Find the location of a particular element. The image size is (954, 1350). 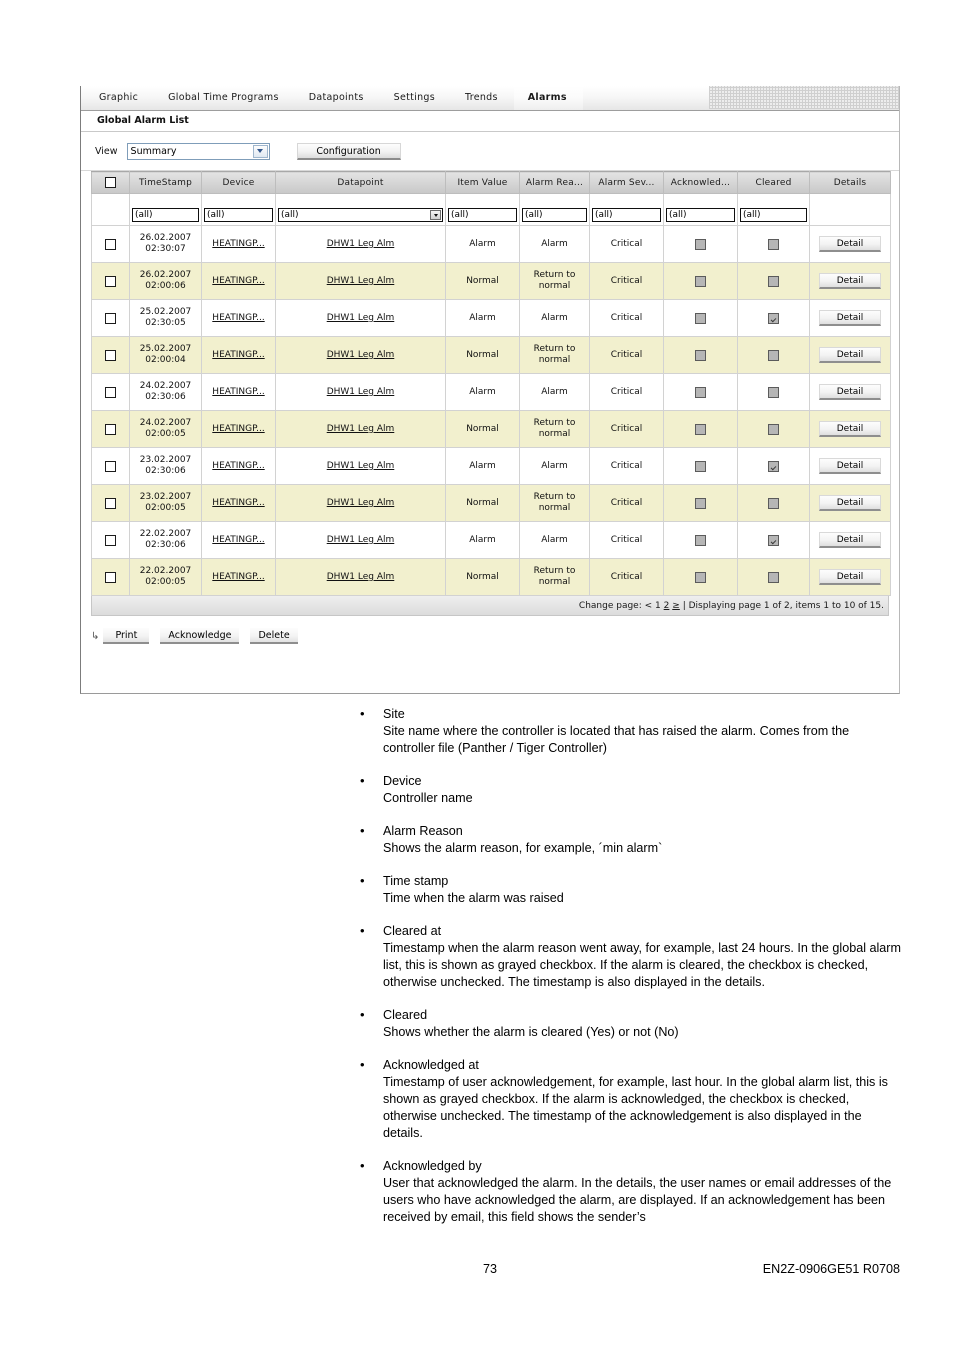

cell-timestamp: 25.02.2007 02:00:04 is located at coordinates (165, 355).